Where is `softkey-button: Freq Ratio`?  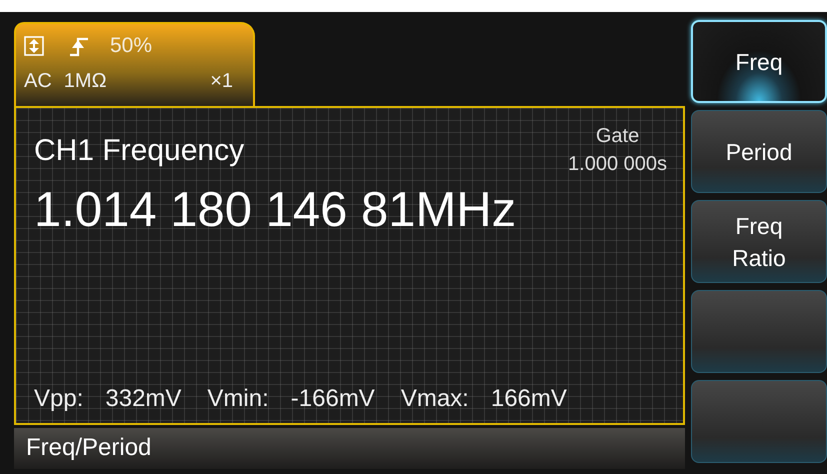 softkey-button: Freq Ratio is located at coordinates (759, 241).